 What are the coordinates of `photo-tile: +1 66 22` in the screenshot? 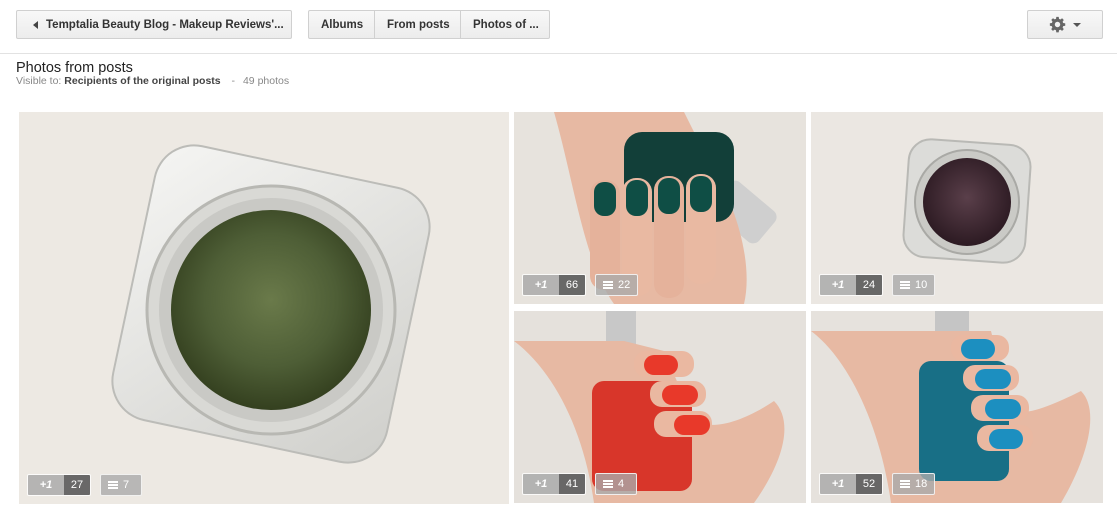 It's located at (660, 208).